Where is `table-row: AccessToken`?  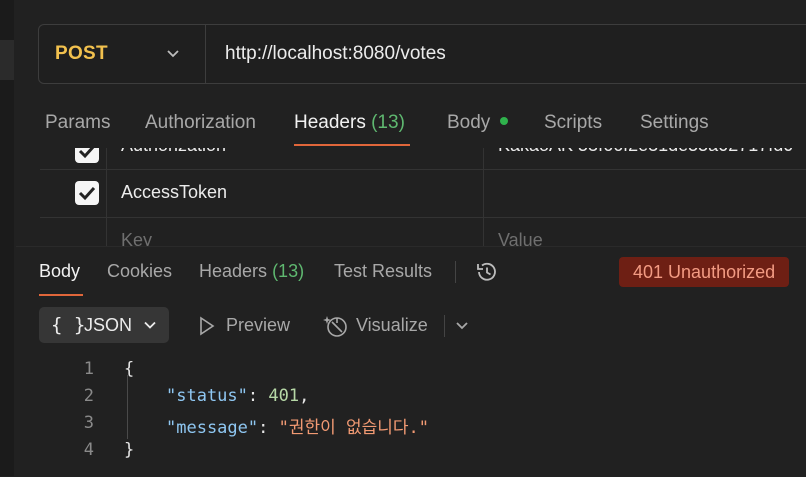 table-row: AccessToken is located at coordinates (423, 193).